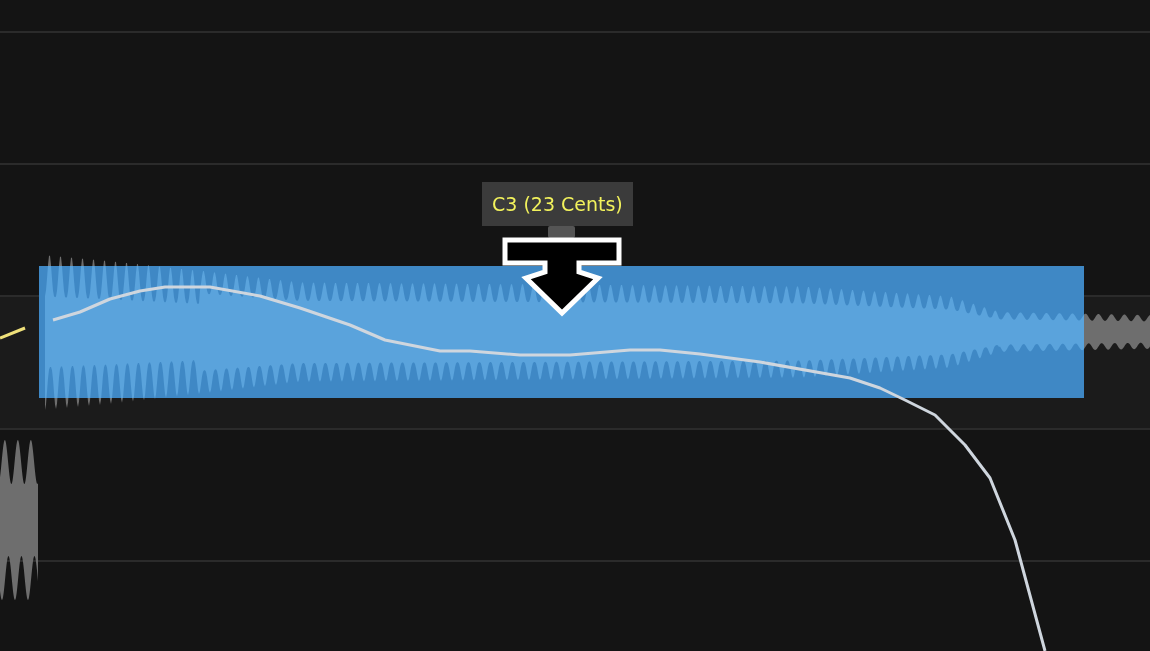 Image resolution: width=1150 pixels, height=651 pixels. What do you see at coordinates (562, 271) in the screenshot?
I see `pitch-drag-cursor-icon` at bounding box center [562, 271].